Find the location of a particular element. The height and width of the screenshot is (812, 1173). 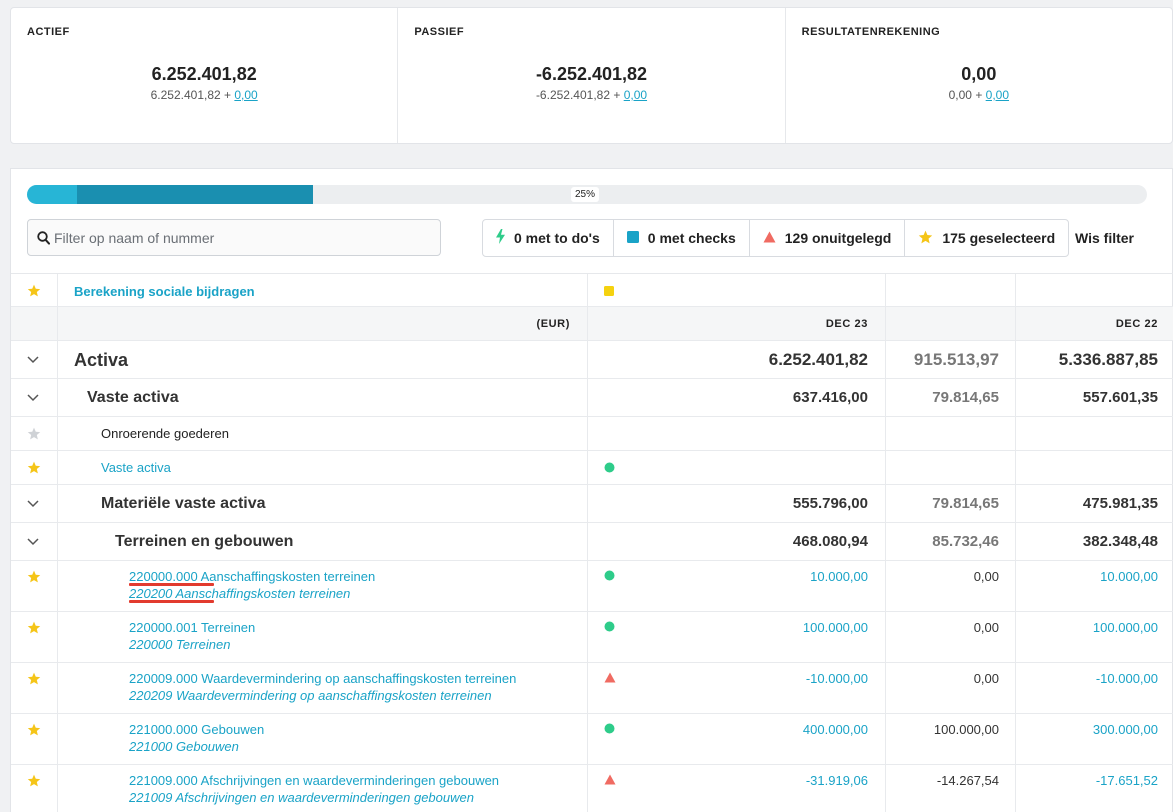

row-value-dec22: 10.000,00 is located at coordinates (1129, 576).